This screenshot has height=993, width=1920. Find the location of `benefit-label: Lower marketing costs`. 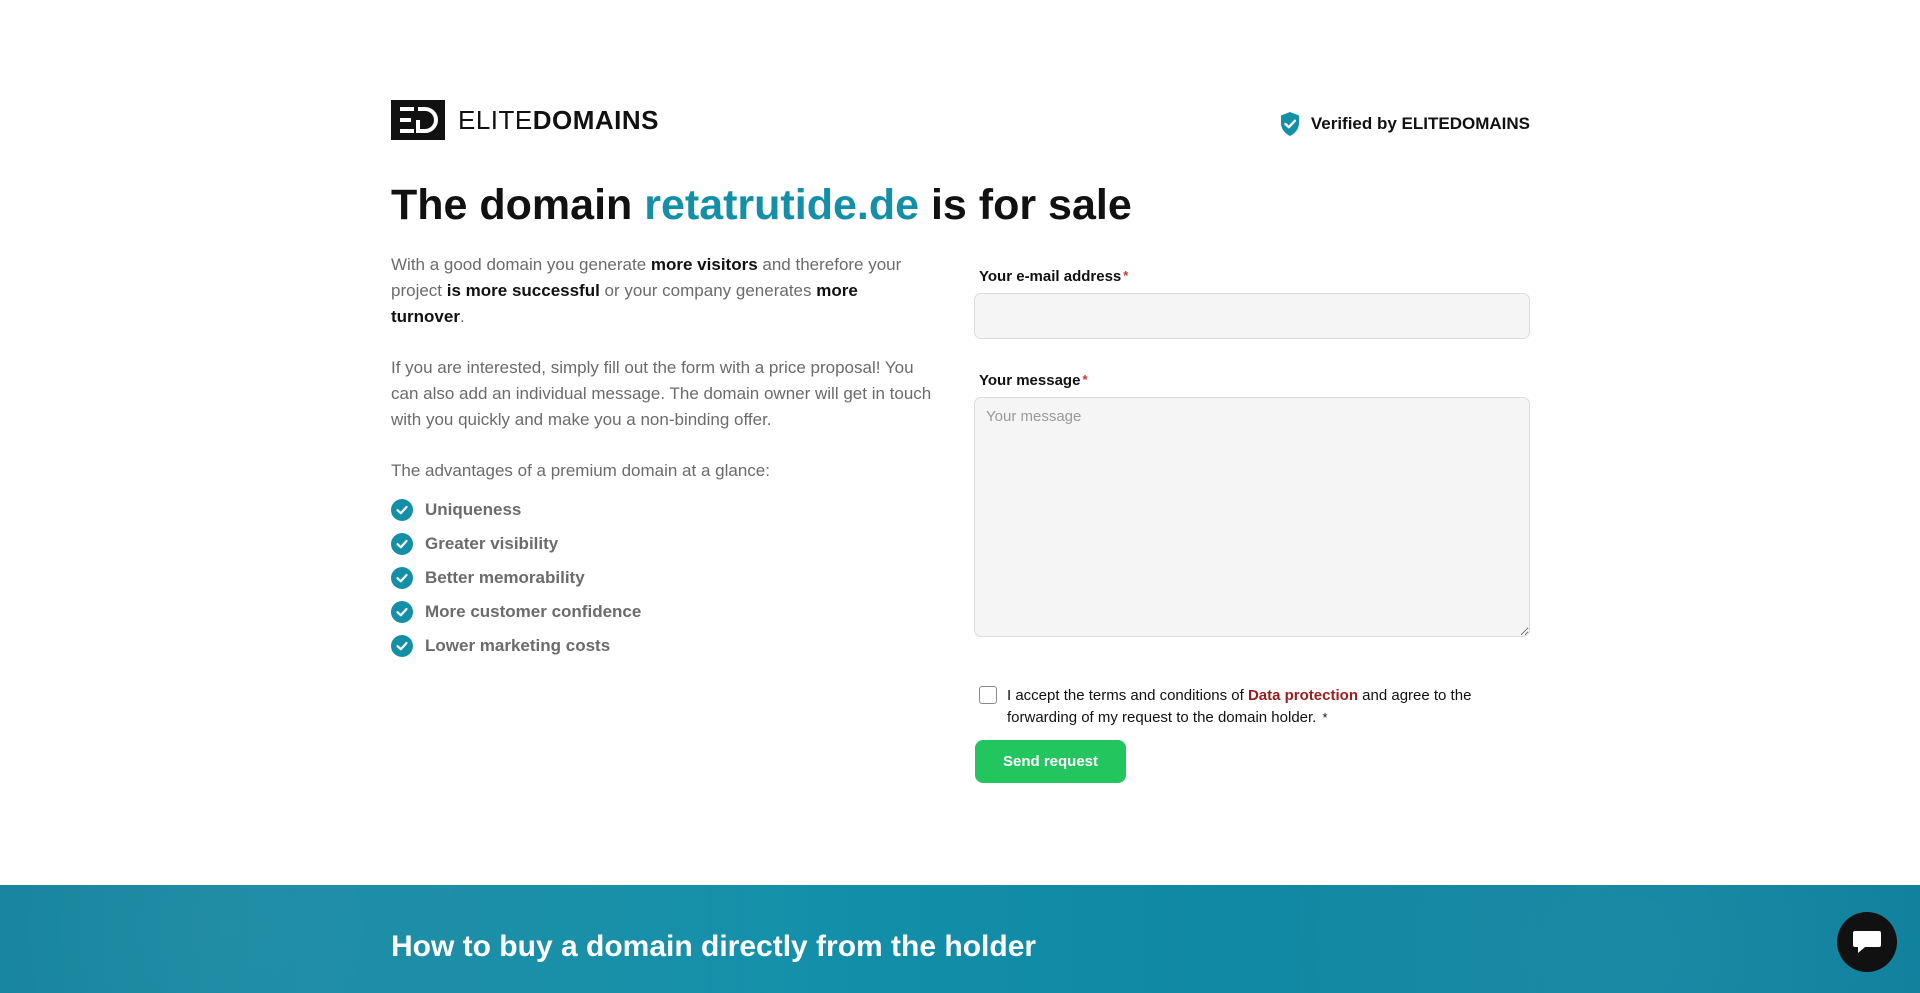

benefit-label: Lower marketing costs is located at coordinates (518, 645).